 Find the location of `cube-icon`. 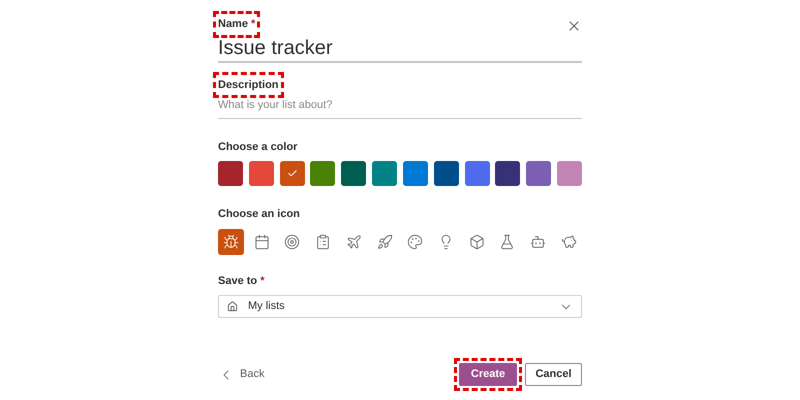

cube-icon is located at coordinates (476, 242).